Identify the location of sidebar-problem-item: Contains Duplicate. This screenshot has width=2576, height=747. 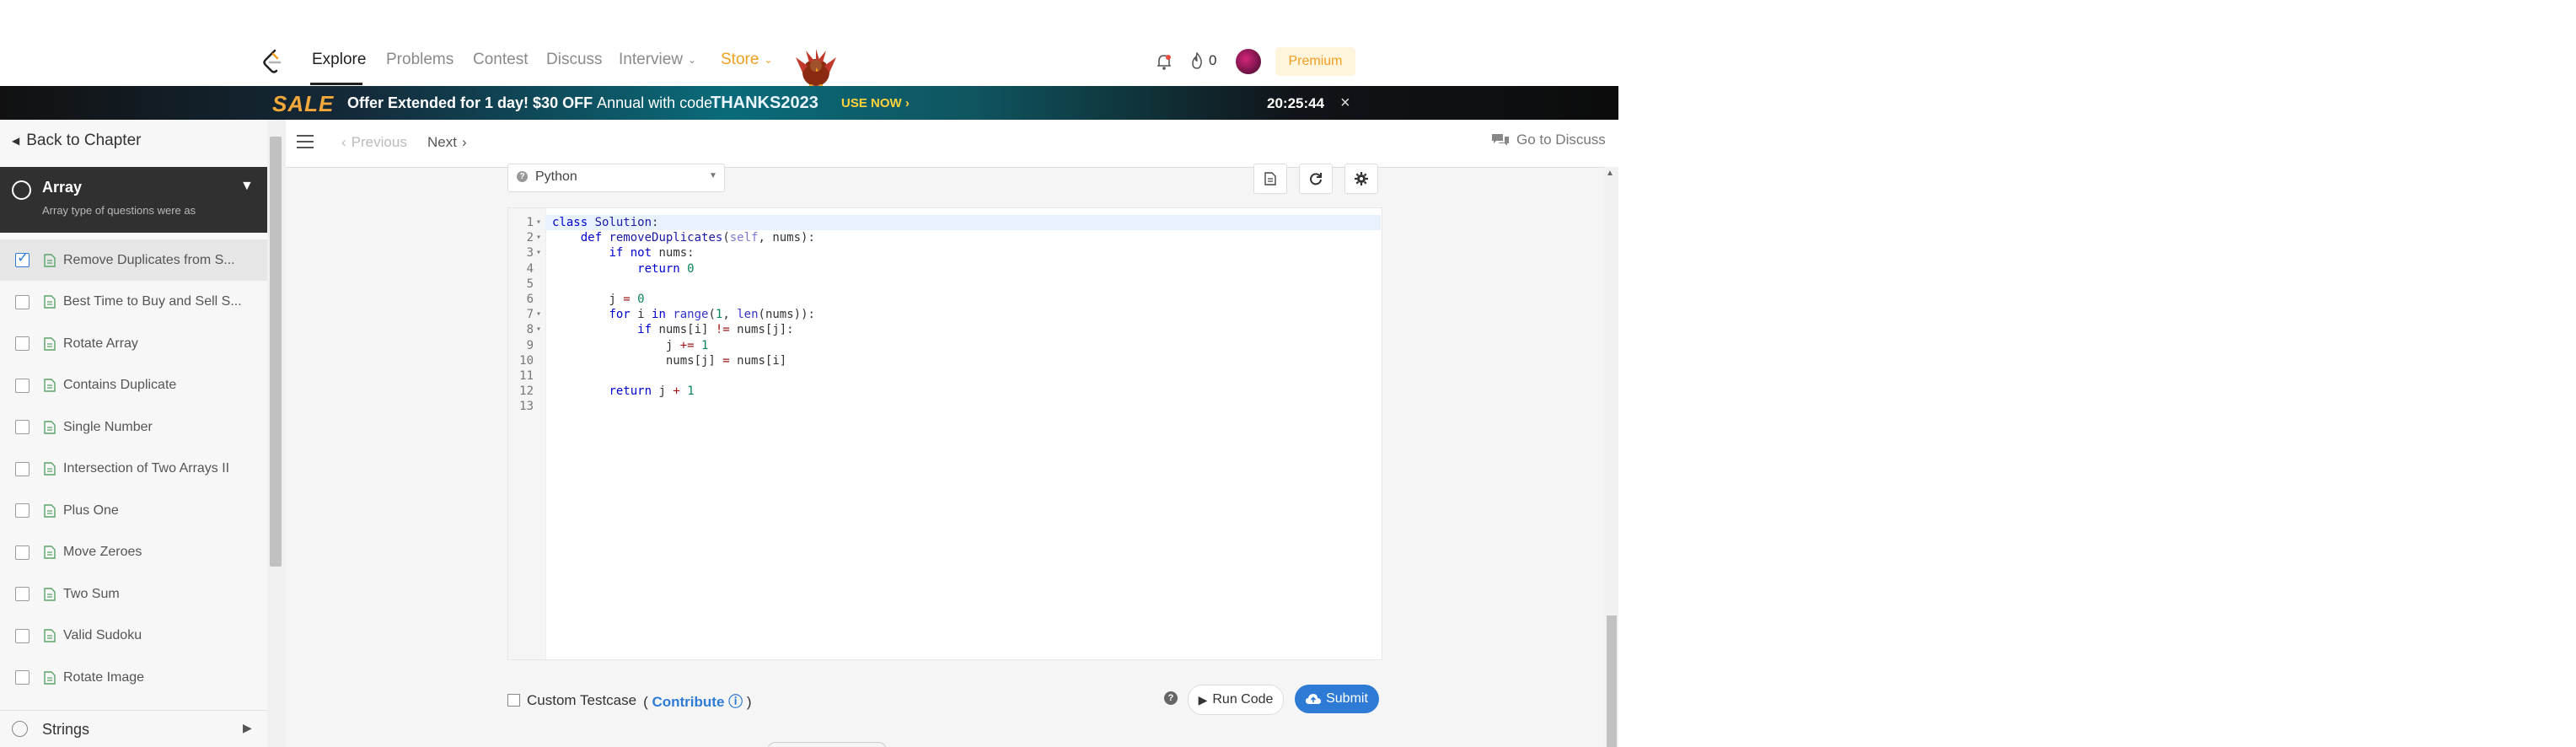
(133, 386).